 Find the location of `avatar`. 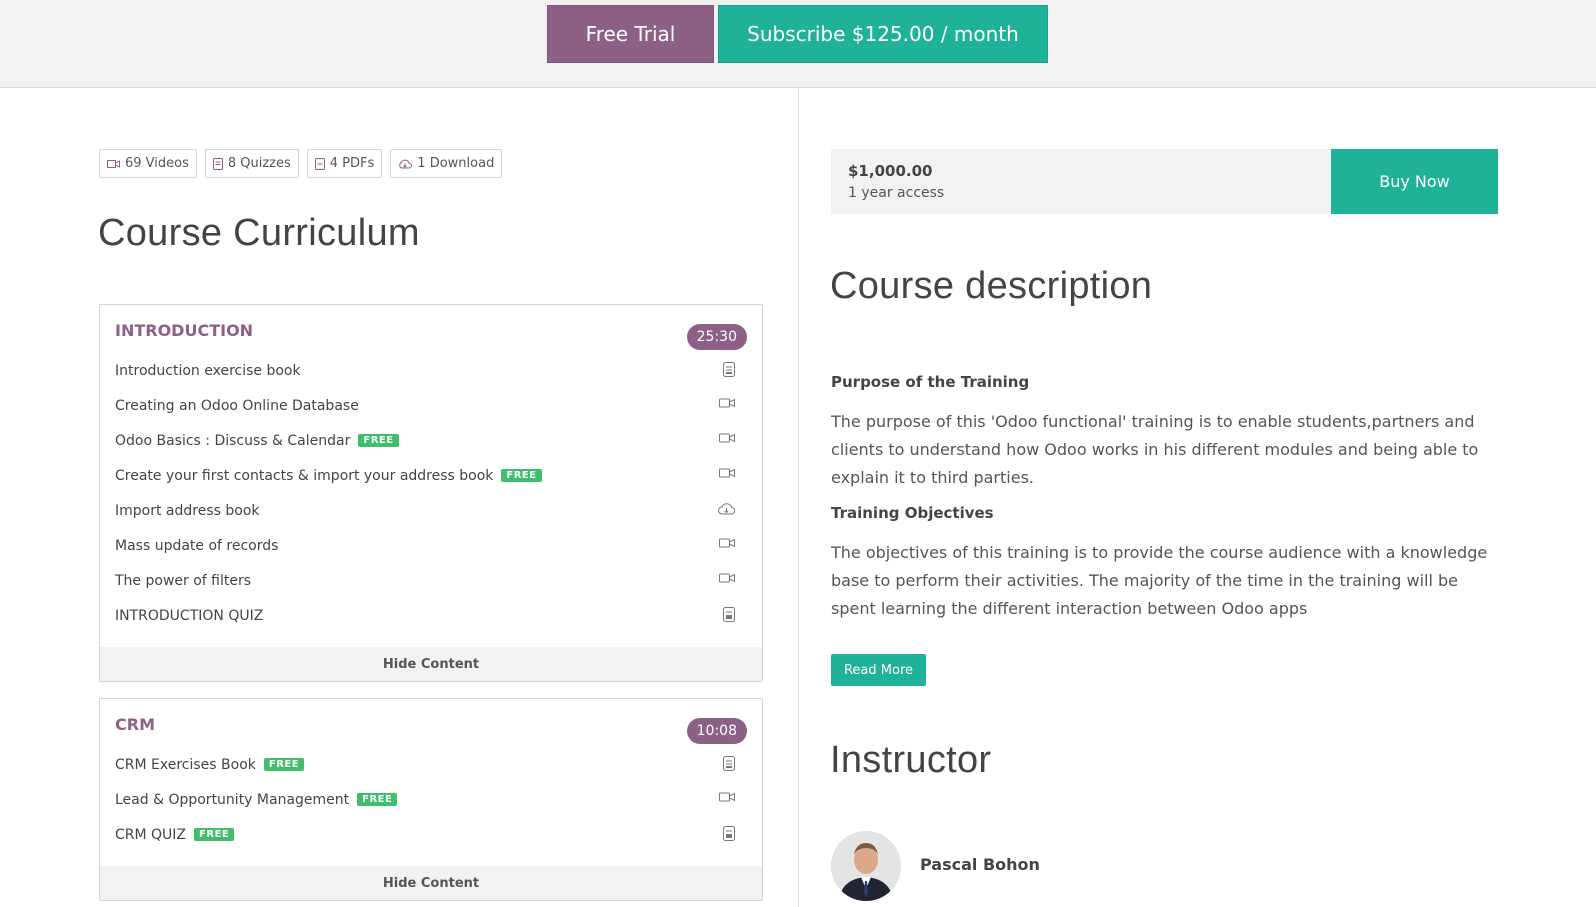

avatar is located at coordinates (866, 866).